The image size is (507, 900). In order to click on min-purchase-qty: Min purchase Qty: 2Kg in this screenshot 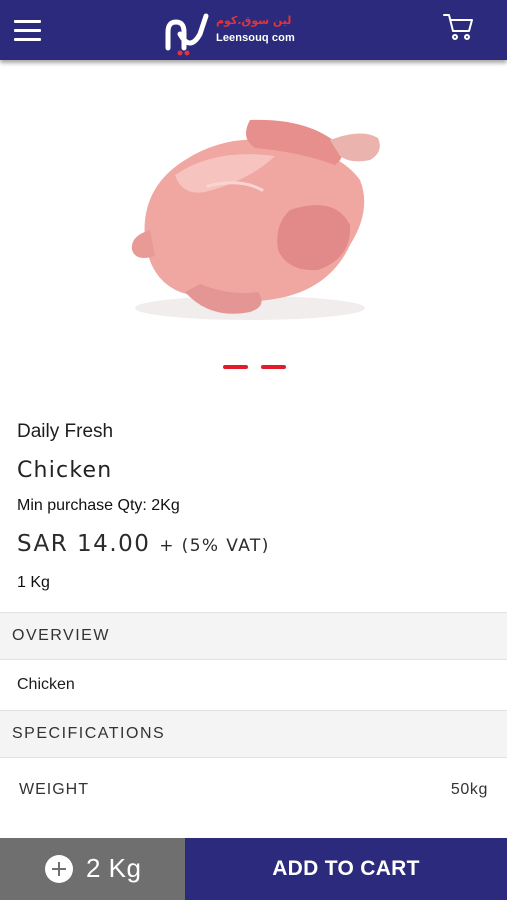, I will do `click(98, 505)`.